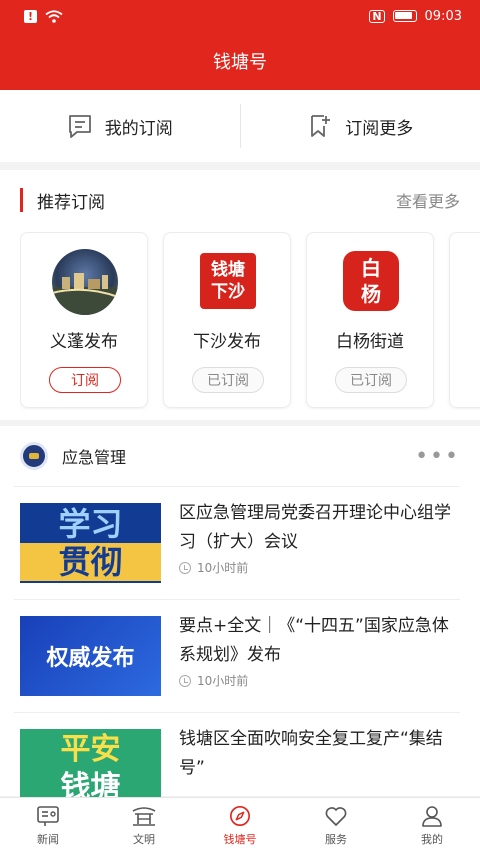 This screenshot has width=480, height=853. Describe the element at coordinates (228, 292) in the screenshot. I see `seal-text: 下沙` at that location.